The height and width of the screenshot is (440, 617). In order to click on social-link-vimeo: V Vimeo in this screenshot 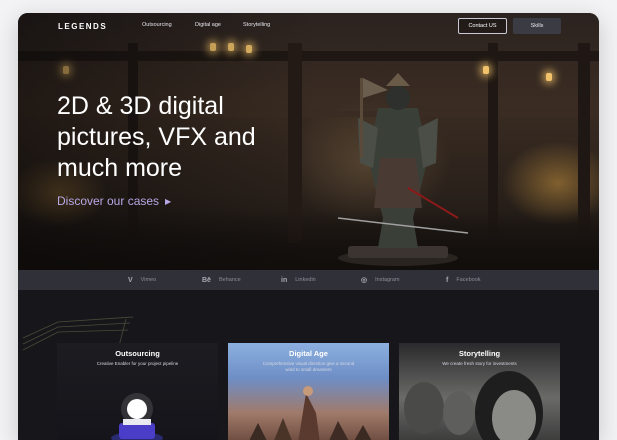, I will do `click(142, 280)`.